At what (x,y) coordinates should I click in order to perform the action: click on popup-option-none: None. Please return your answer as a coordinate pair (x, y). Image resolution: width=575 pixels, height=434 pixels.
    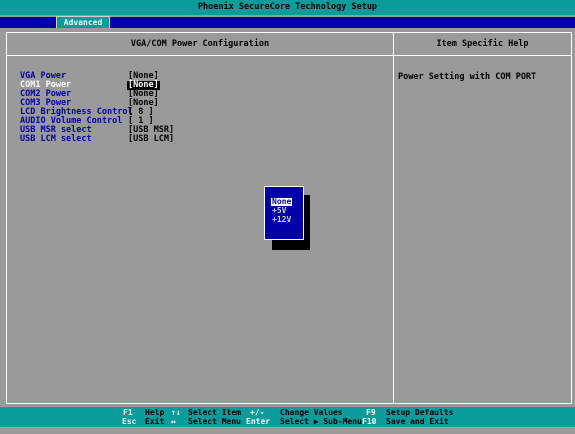
    Looking at the image, I should click on (282, 202).